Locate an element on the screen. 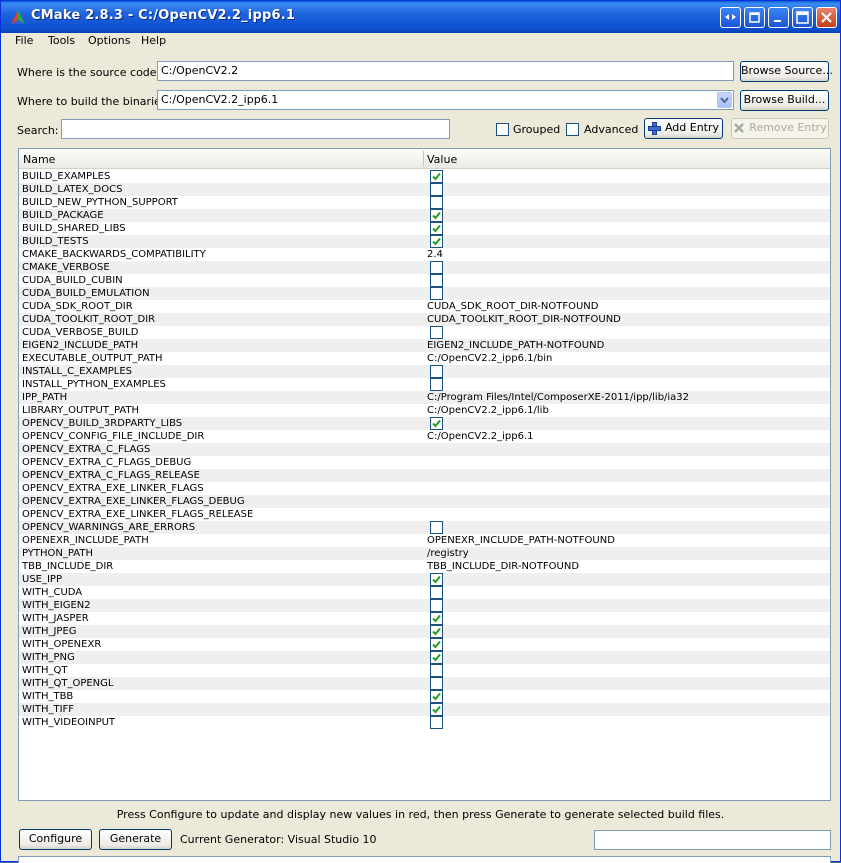 This screenshot has height=863, width=841. table-row: CMAKE_VERBOSE is located at coordinates (424, 267).